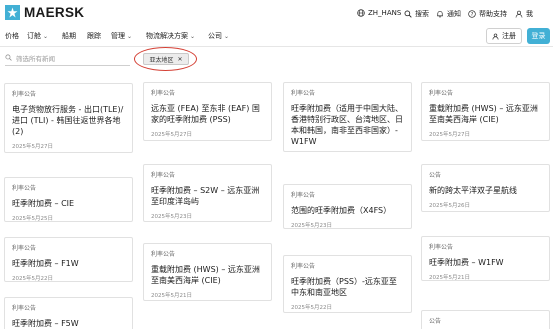  What do you see at coordinates (161, 60) in the screenshot?
I see `chip-label: 亚太地区` at bounding box center [161, 60].